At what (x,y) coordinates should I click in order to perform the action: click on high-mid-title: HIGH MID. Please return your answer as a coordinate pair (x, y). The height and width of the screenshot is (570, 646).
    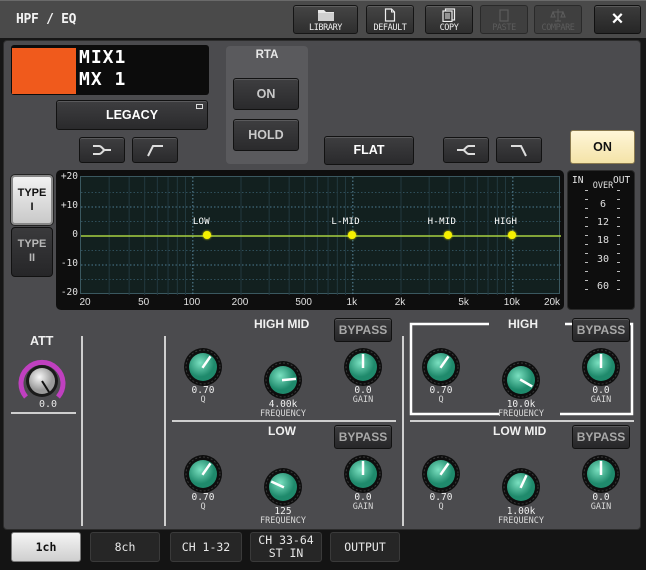
    Looking at the image, I should click on (282, 324).